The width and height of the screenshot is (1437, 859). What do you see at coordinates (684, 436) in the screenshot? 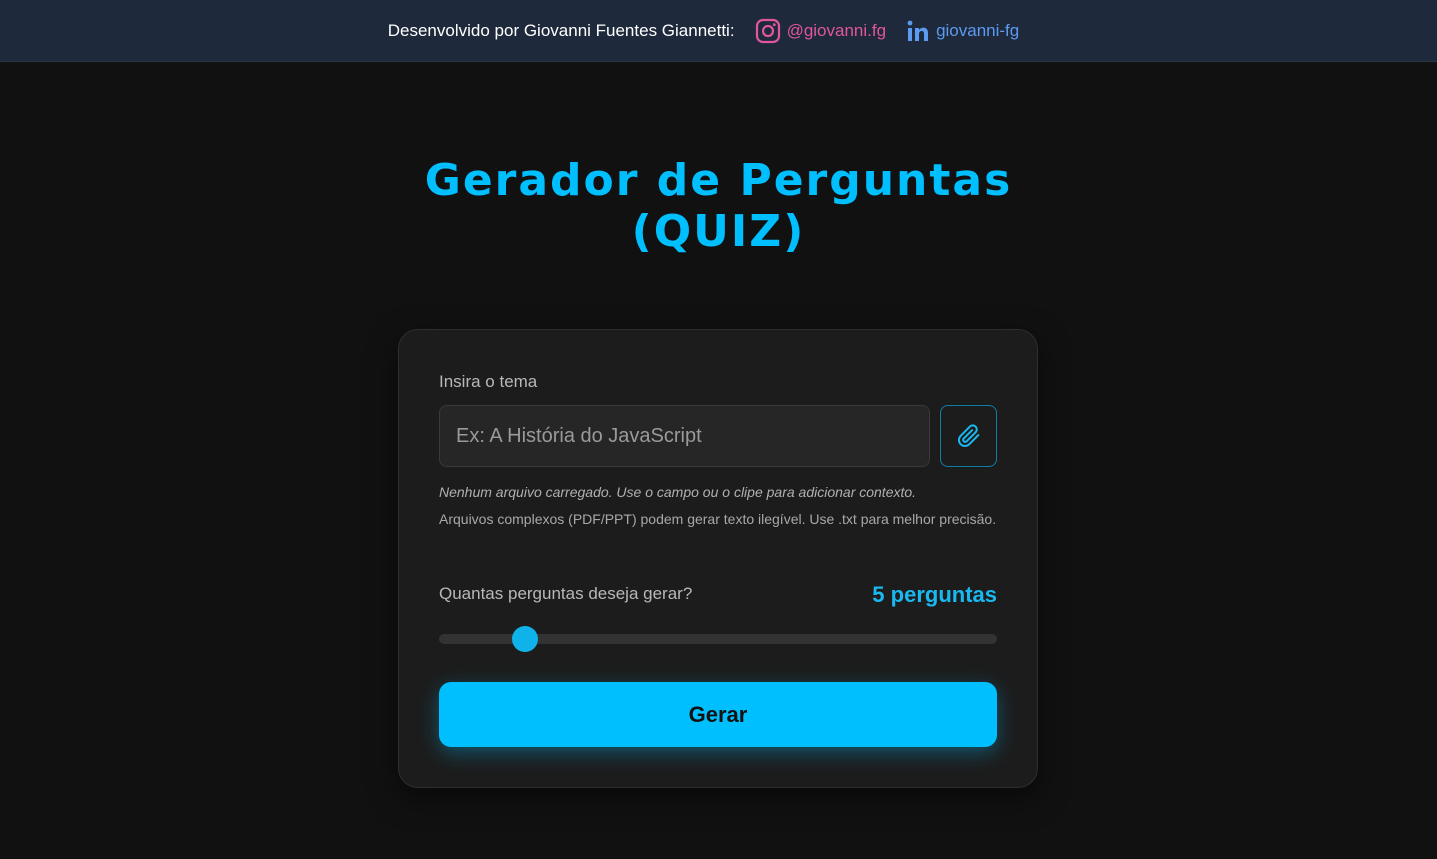
I see `theme-input` at bounding box center [684, 436].